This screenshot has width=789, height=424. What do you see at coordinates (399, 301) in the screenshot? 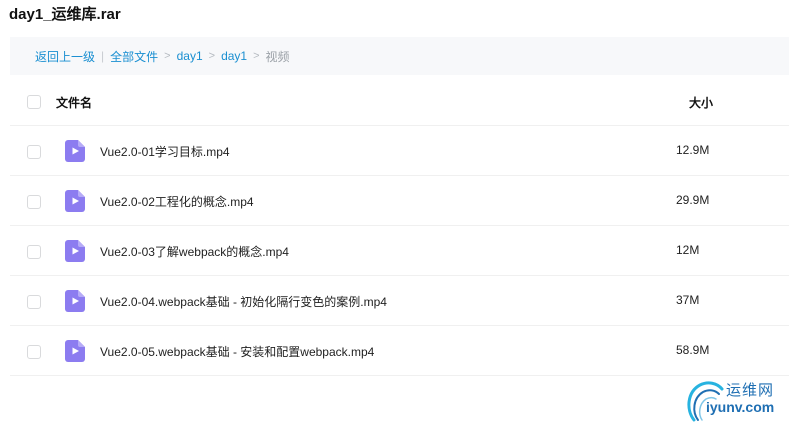
I see `file-row: Vue2.0-04.webpack基础 - 初始化隔行变色的案例.mp4 37M` at bounding box center [399, 301].